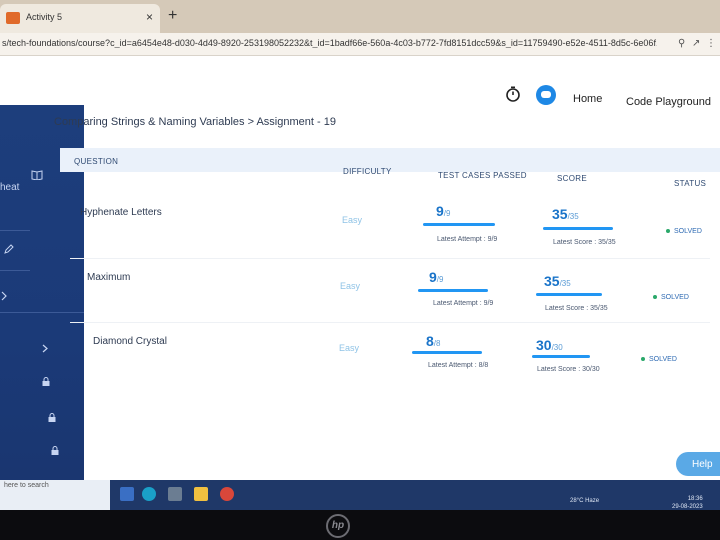 The width and height of the screenshot is (720, 540). What do you see at coordinates (690, 183) in the screenshot?
I see `column-header-status: STATUS` at bounding box center [690, 183].